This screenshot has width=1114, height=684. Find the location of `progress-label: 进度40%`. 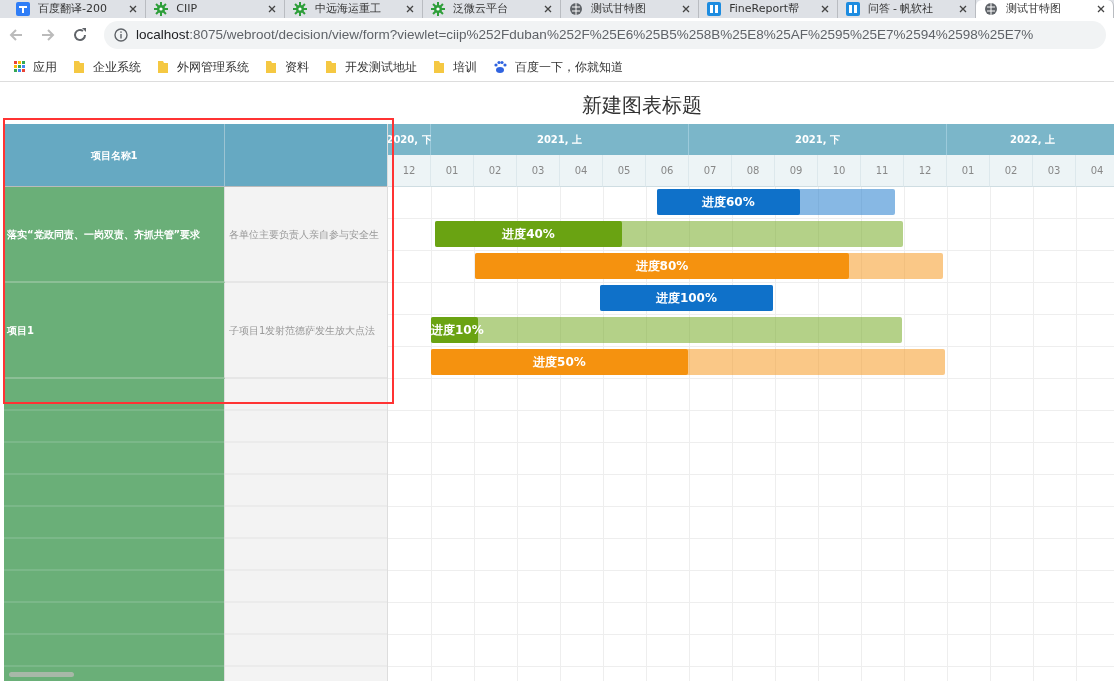

progress-label: 进度40% is located at coordinates (528, 234).